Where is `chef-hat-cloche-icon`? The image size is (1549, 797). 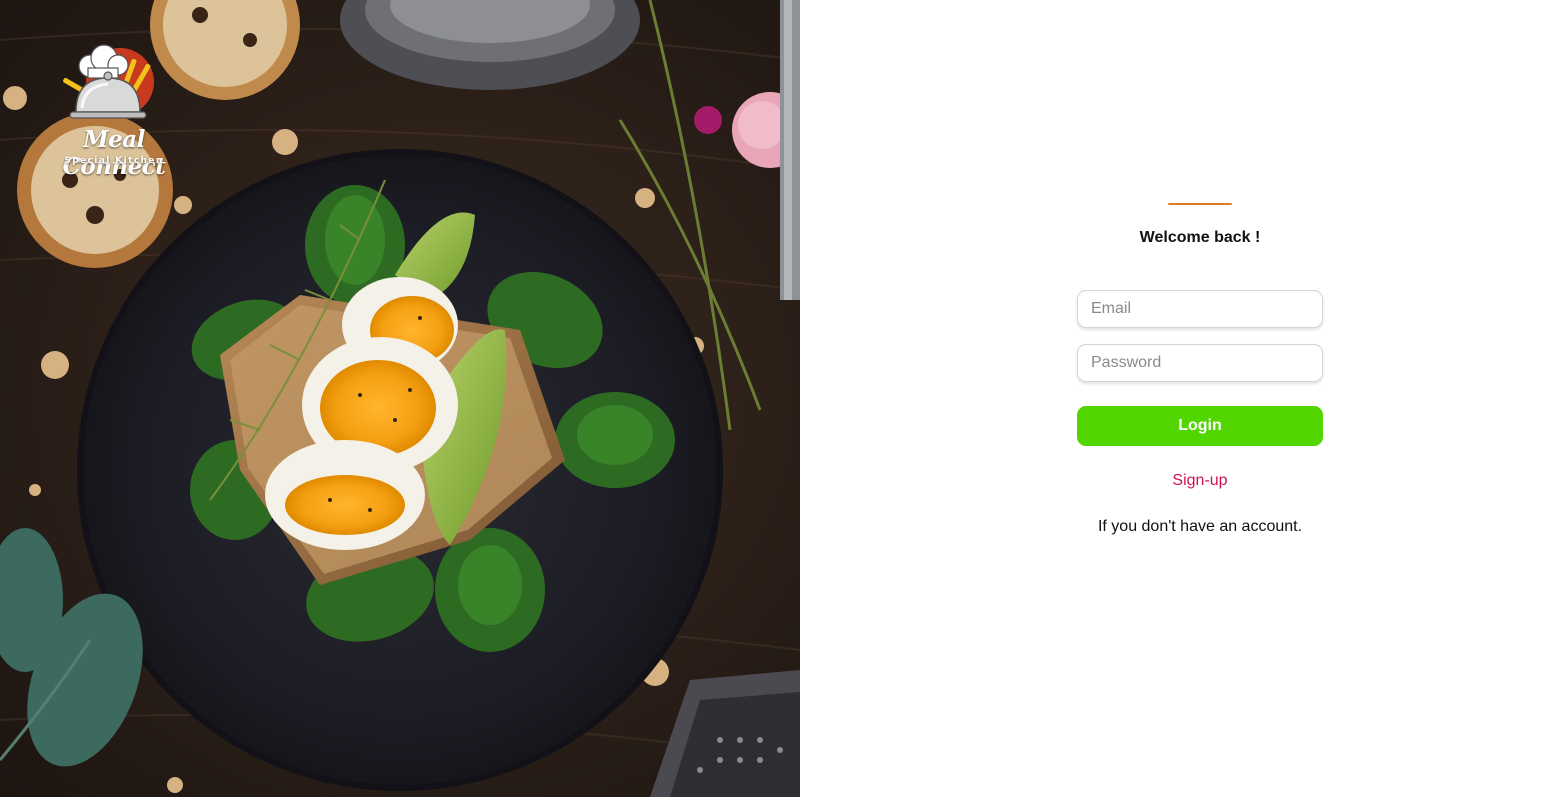 chef-hat-cloche-icon is located at coordinates (108, 81).